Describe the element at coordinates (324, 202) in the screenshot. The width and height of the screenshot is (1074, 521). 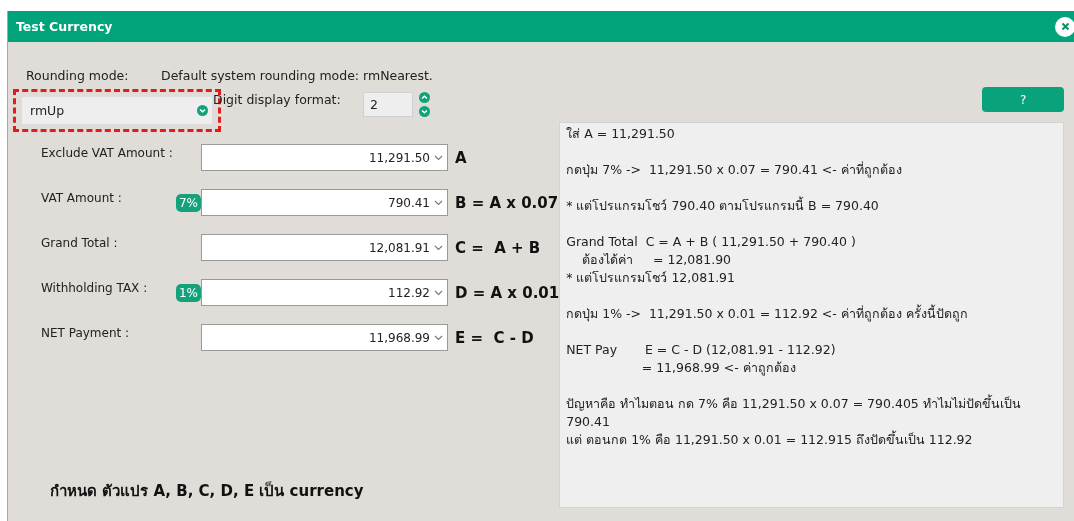
I see `amount-field: 790.41` at that location.